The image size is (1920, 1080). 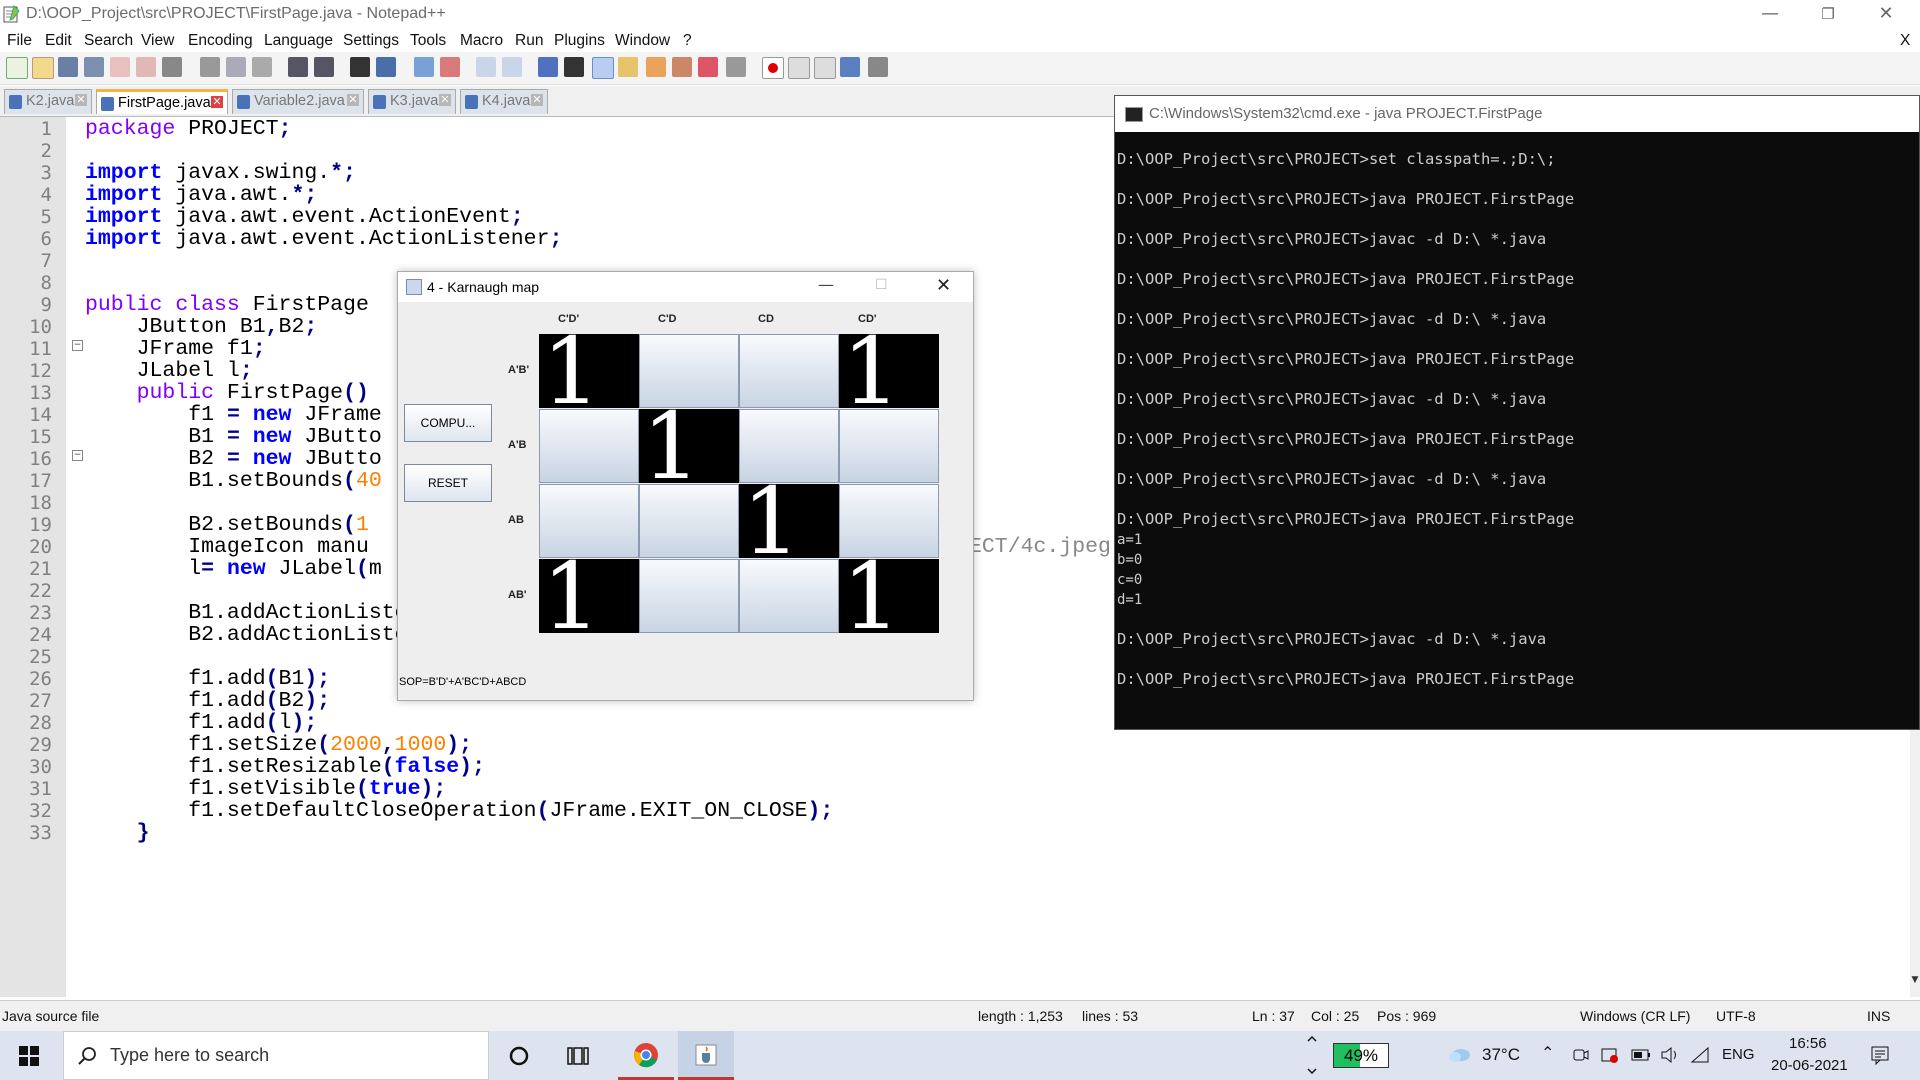 What do you see at coordinates (298, 41) in the screenshot?
I see `menu-language: Language` at bounding box center [298, 41].